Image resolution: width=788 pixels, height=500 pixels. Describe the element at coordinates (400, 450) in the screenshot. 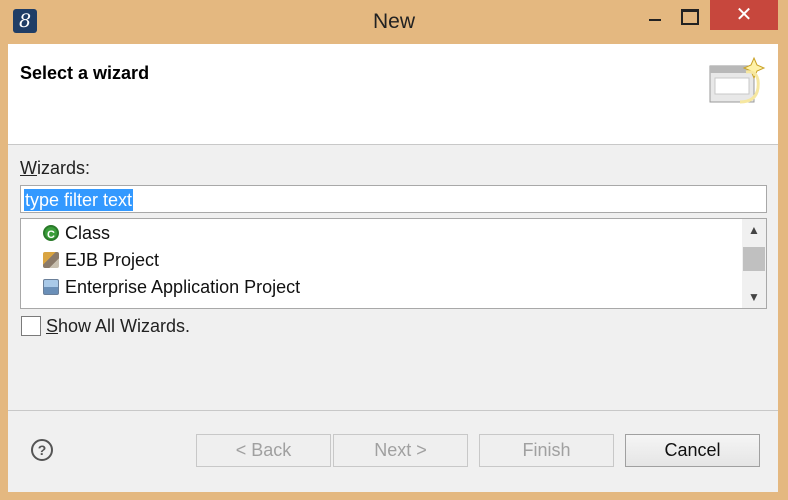

I see `next-button: Next >` at that location.